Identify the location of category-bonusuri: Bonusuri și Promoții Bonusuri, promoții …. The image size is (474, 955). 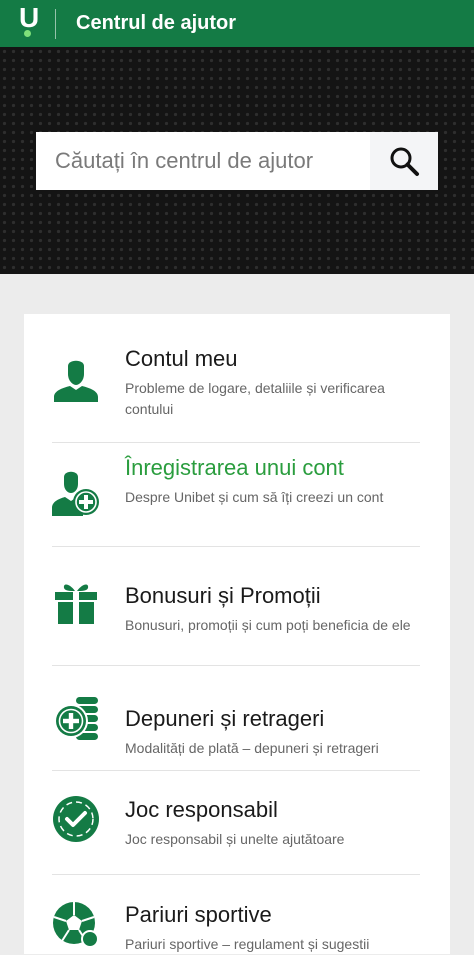
(237, 606).